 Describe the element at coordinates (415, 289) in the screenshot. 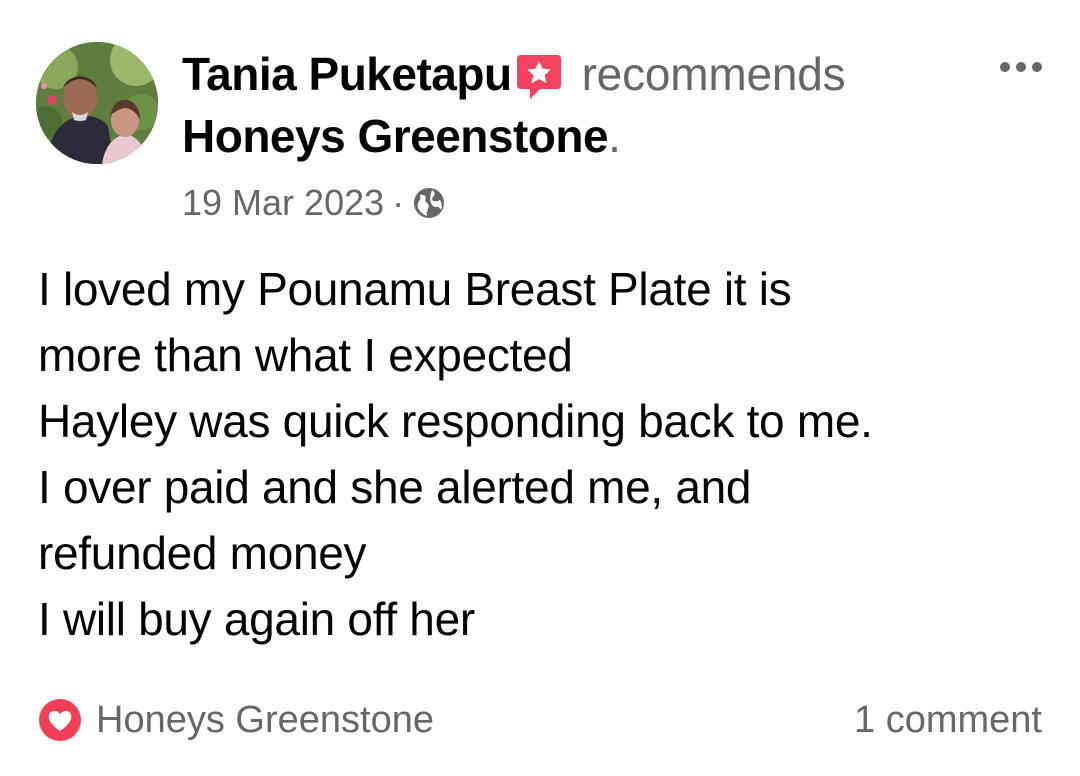

I see `post-body-line: I loved my Pounamu Breast Plate it is` at that location.